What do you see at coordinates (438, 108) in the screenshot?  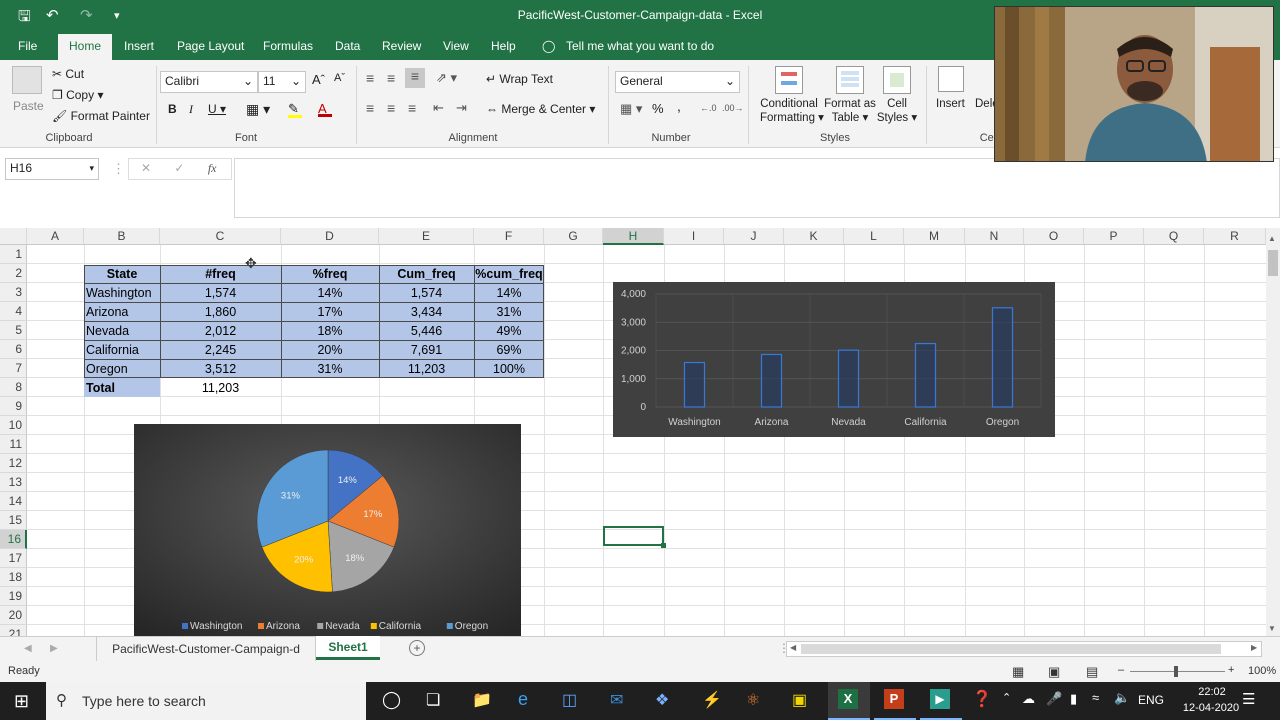 I see `decrease-indent-icon: ⇤` at bounding box center [438, 108].